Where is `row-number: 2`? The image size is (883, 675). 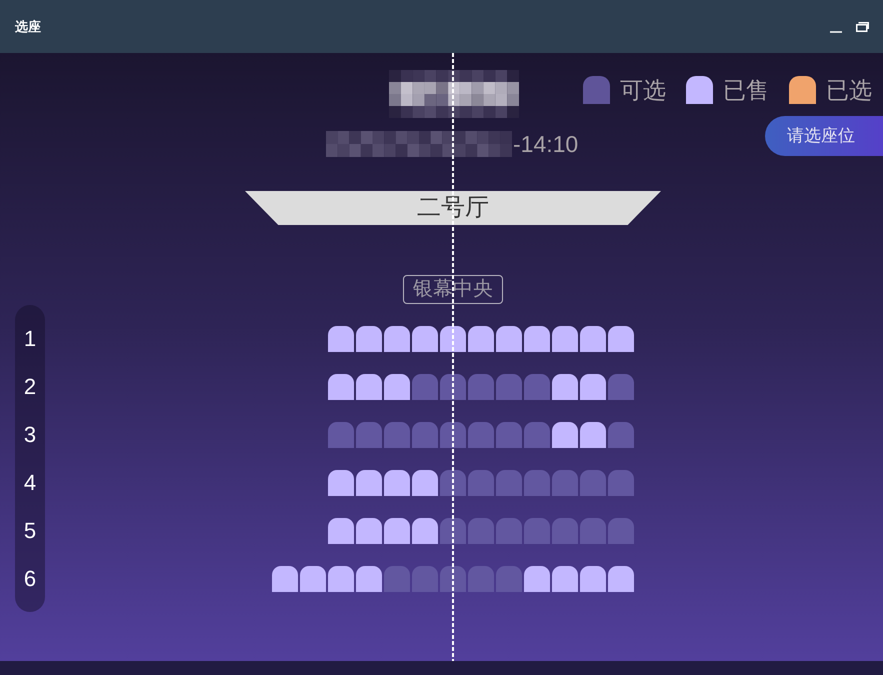
row-number: 2 is located at coordinates (30, 387).